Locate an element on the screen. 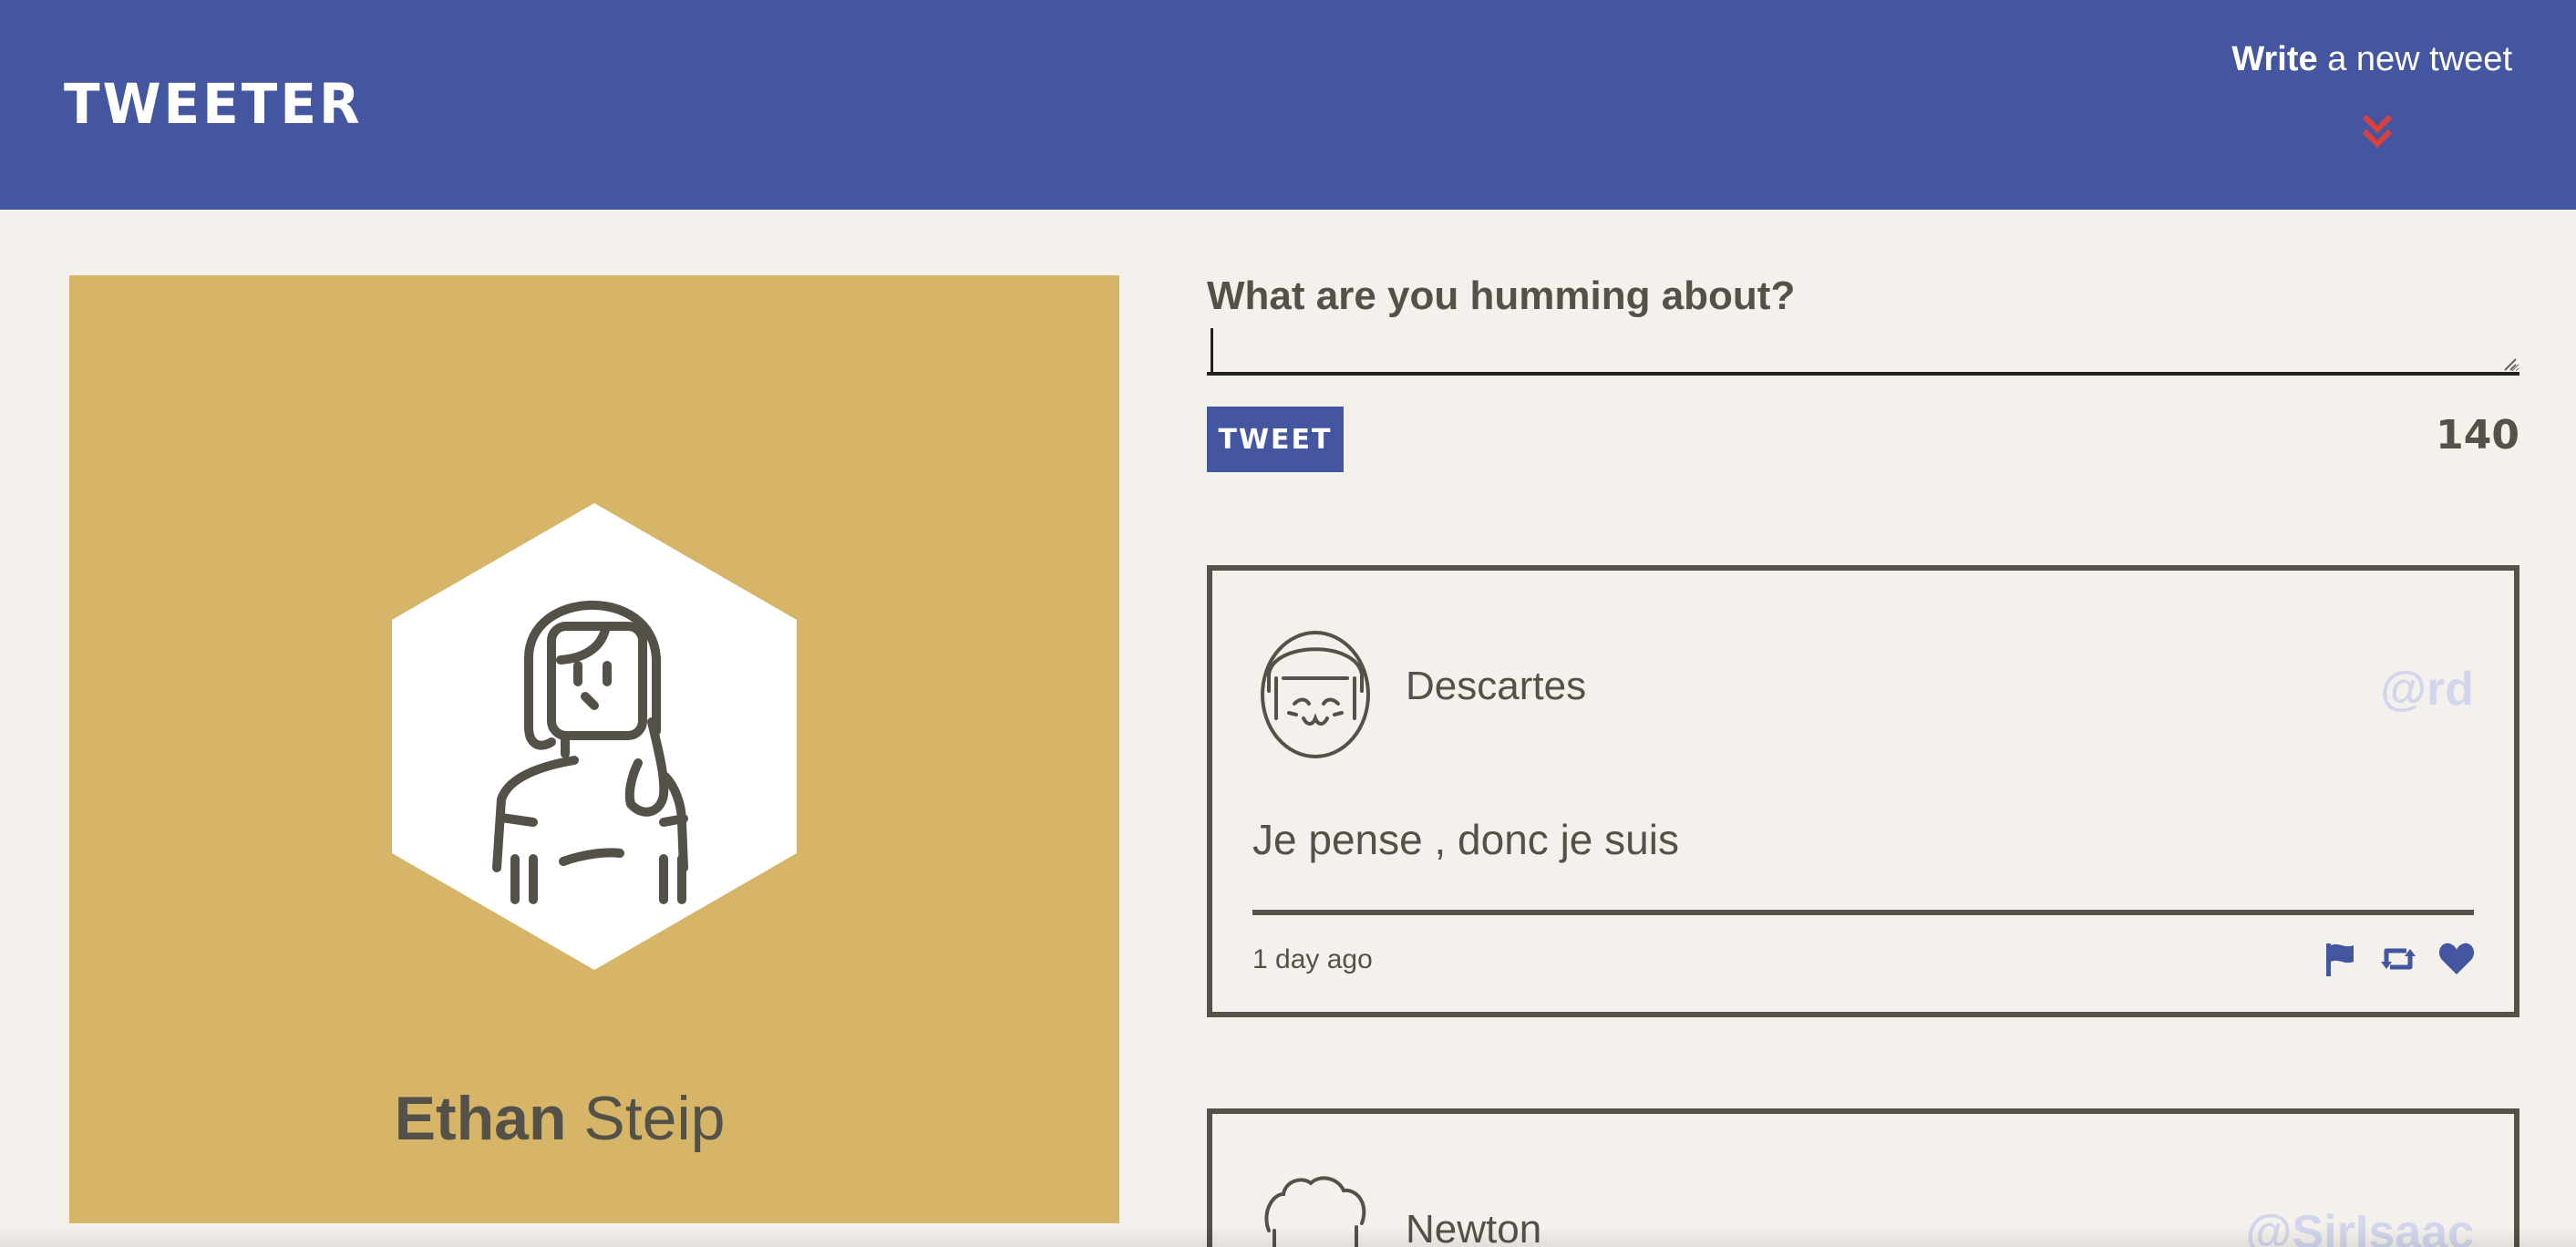 The height and width of the screenshot is (1247, 2576). character-counter: 140 is located at coordinates (2477, 436).